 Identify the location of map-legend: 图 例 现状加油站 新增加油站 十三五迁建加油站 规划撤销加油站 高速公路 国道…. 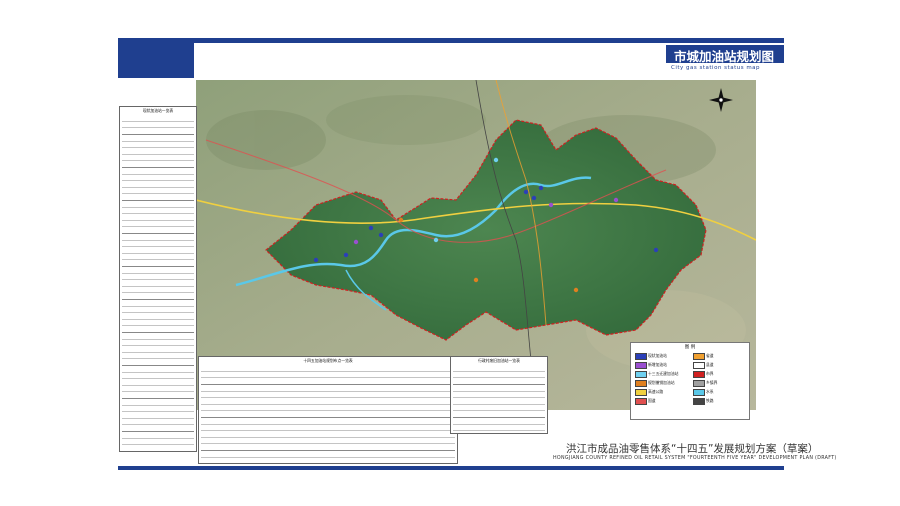
(690, 381).